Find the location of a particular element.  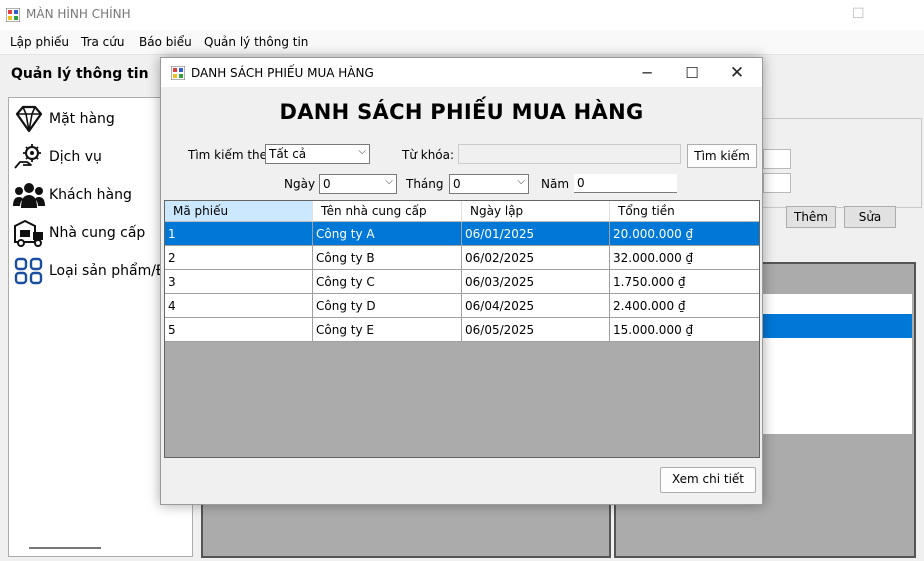

edit-button: Sửa is located at coordinates (870, 217).